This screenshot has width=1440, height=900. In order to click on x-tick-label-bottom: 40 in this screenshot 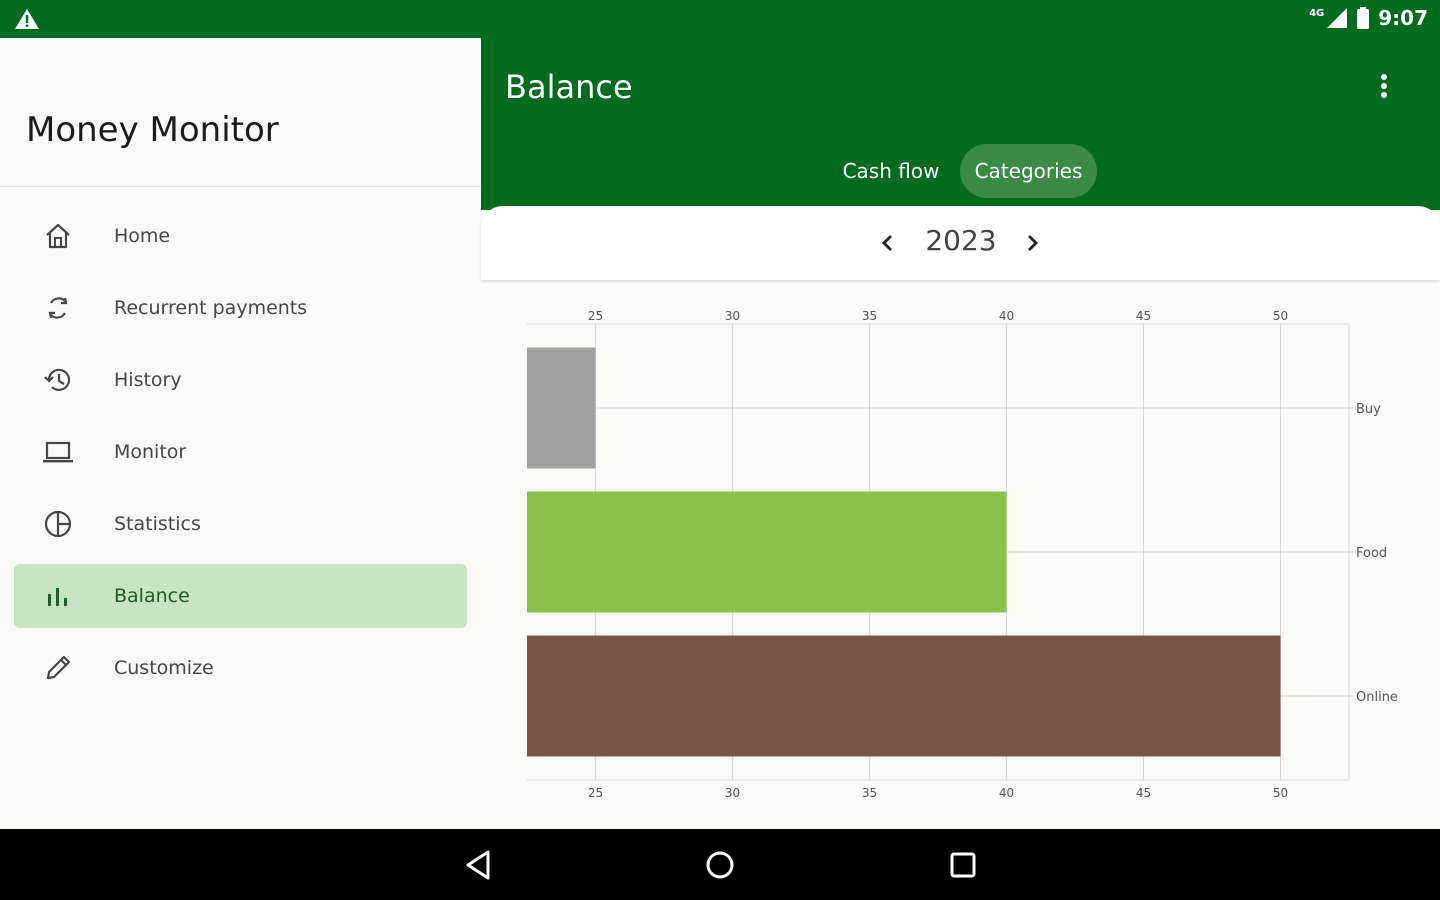, I will do `click(1006, 793)`.